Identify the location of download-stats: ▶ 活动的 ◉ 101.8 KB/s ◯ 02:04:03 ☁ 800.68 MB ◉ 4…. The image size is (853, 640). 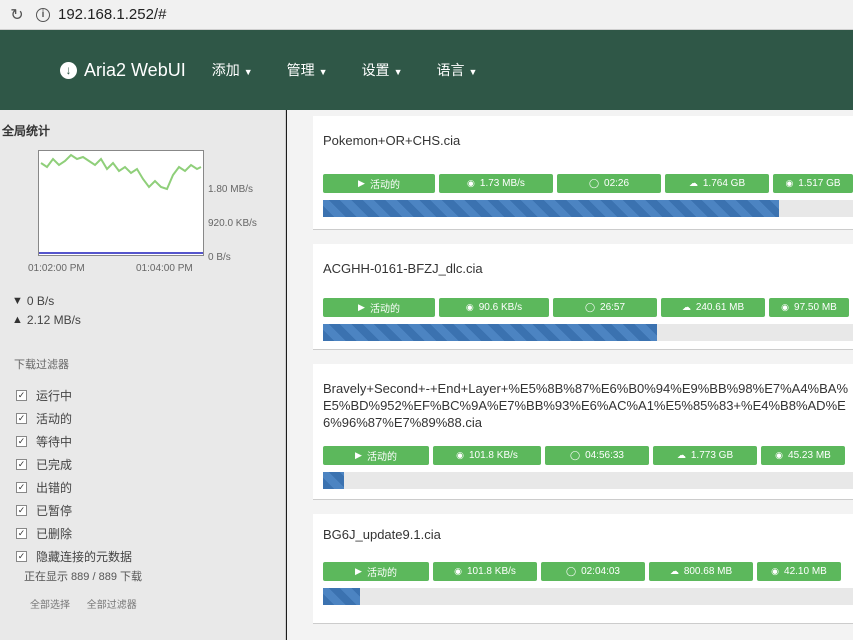
(584, 571).